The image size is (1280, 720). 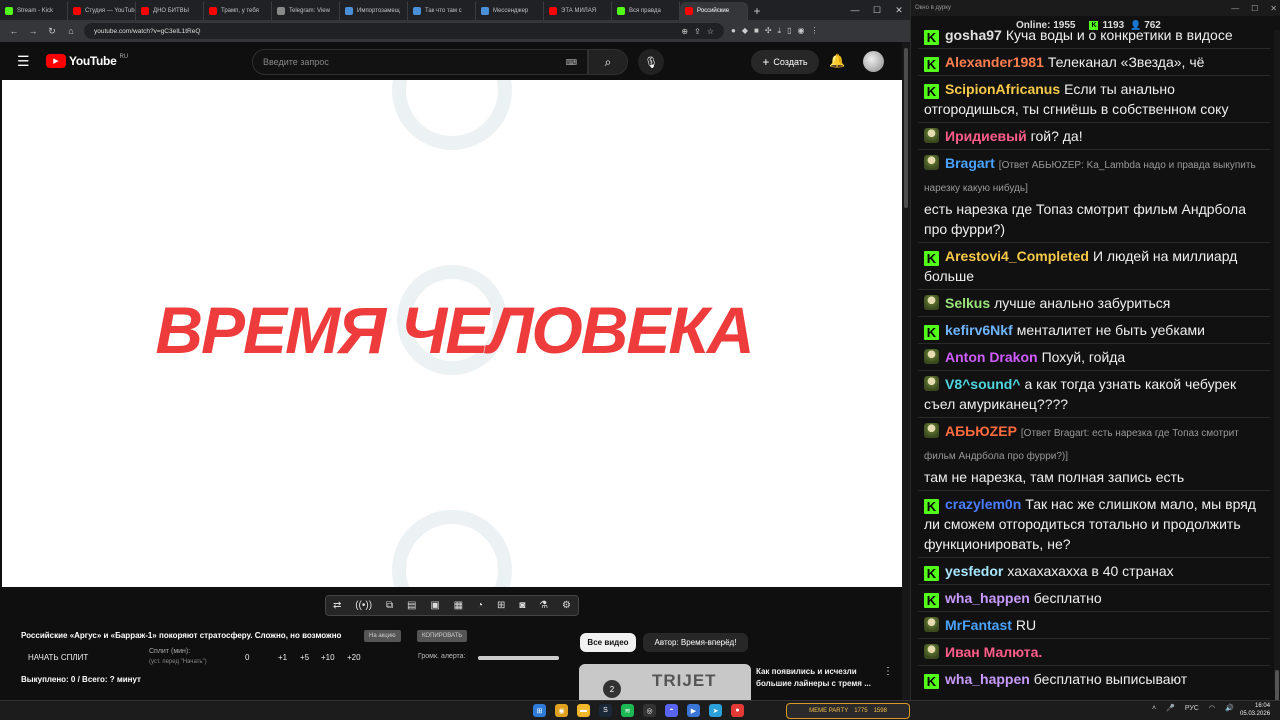 I want to click on chevron-up-icon: ˄, so click(x=1154, y=708).